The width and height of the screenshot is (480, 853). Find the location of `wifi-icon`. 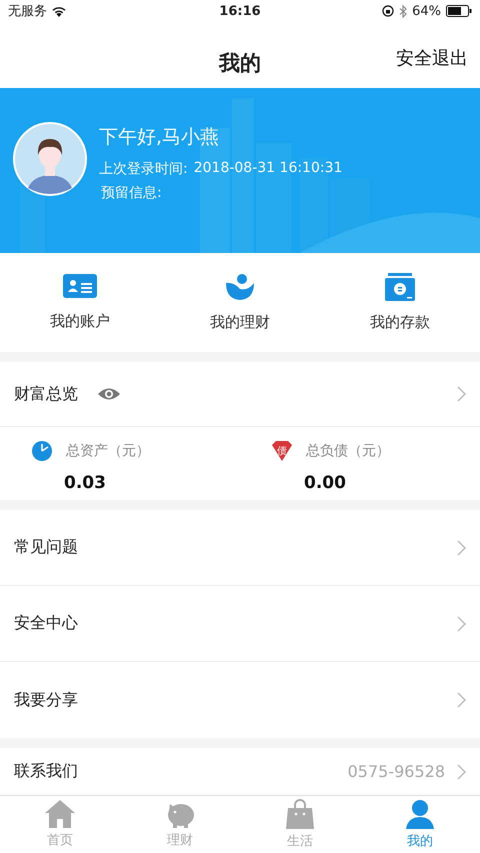

wifi-icon is located at coordinates (59, 11).